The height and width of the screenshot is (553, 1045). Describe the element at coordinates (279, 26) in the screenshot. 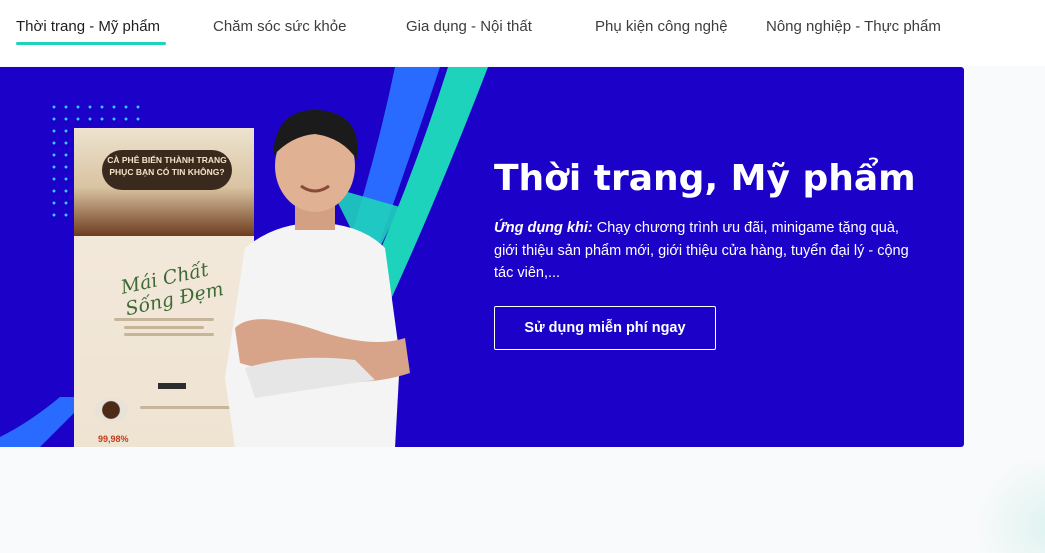

I see `tab-cham-soc-suc-khoe: Chăm sóc sức khỏe` at that location.